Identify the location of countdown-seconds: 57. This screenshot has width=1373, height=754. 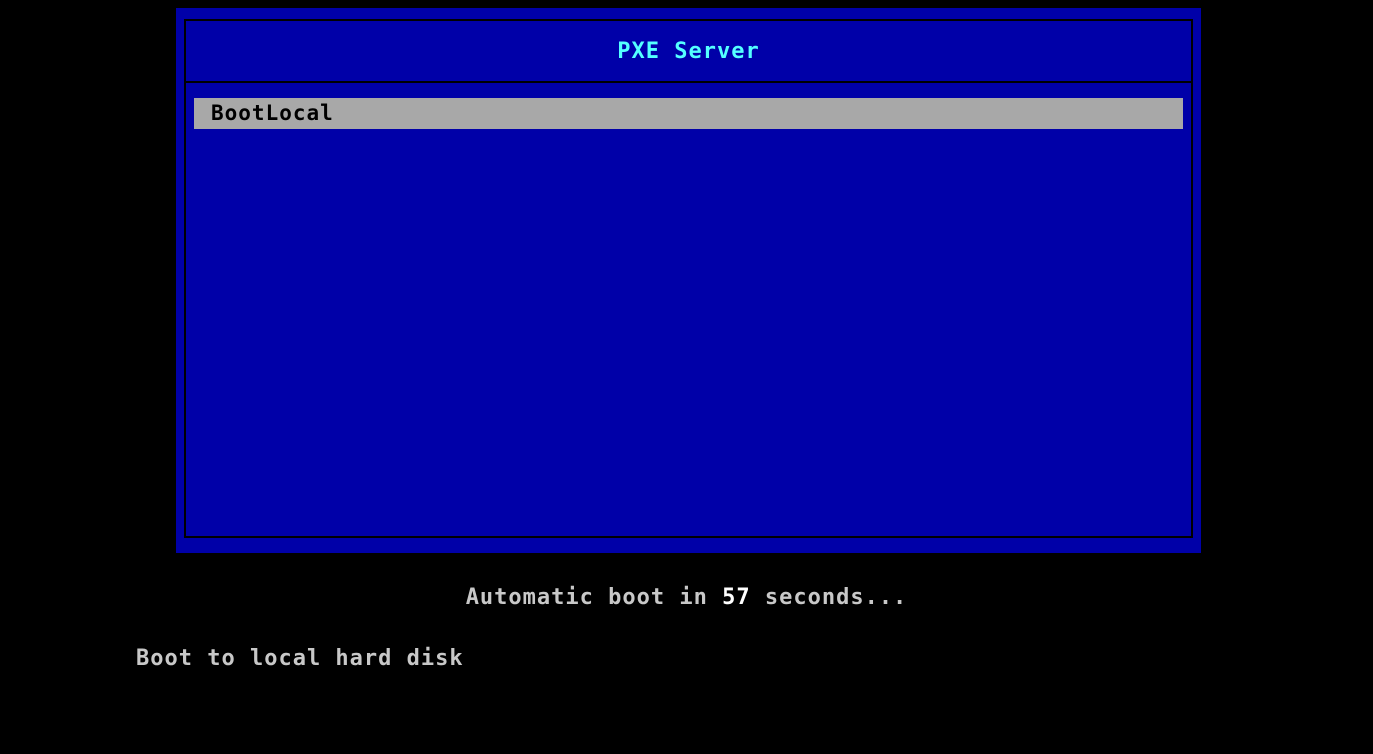
(736, 597).